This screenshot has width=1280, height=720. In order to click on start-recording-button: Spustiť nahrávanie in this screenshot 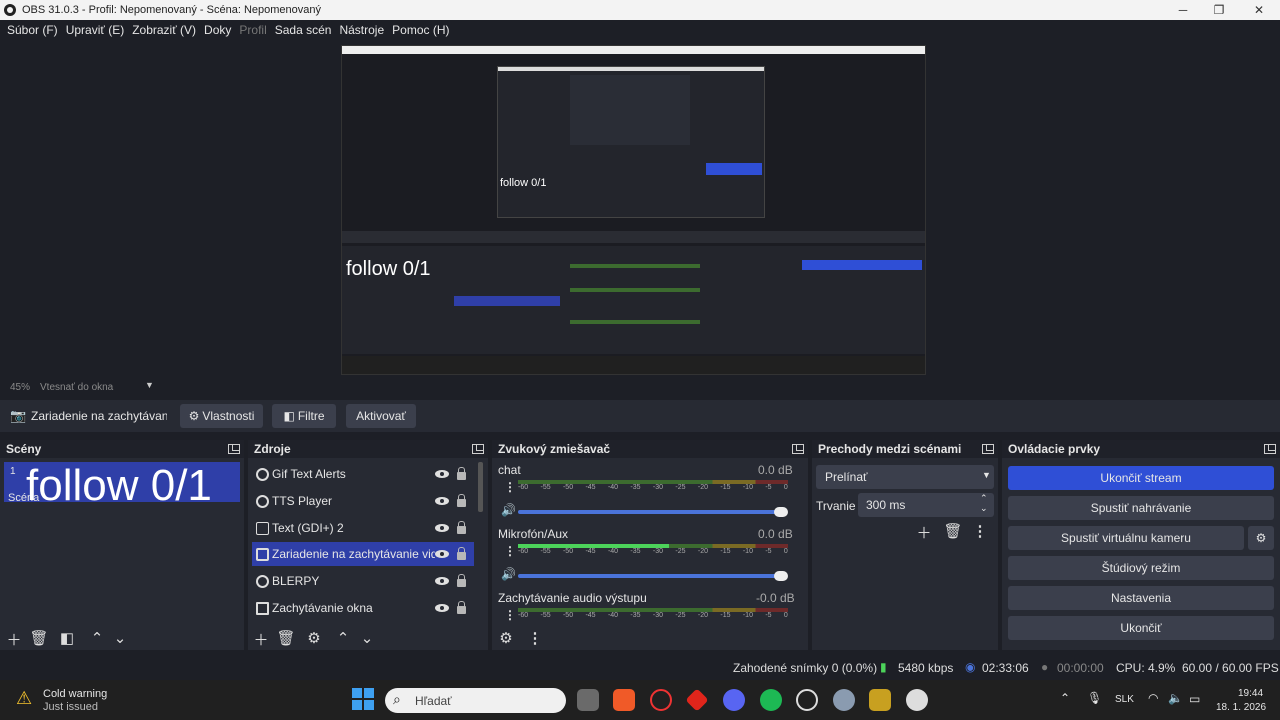, I will do `click(1141, 508)`.